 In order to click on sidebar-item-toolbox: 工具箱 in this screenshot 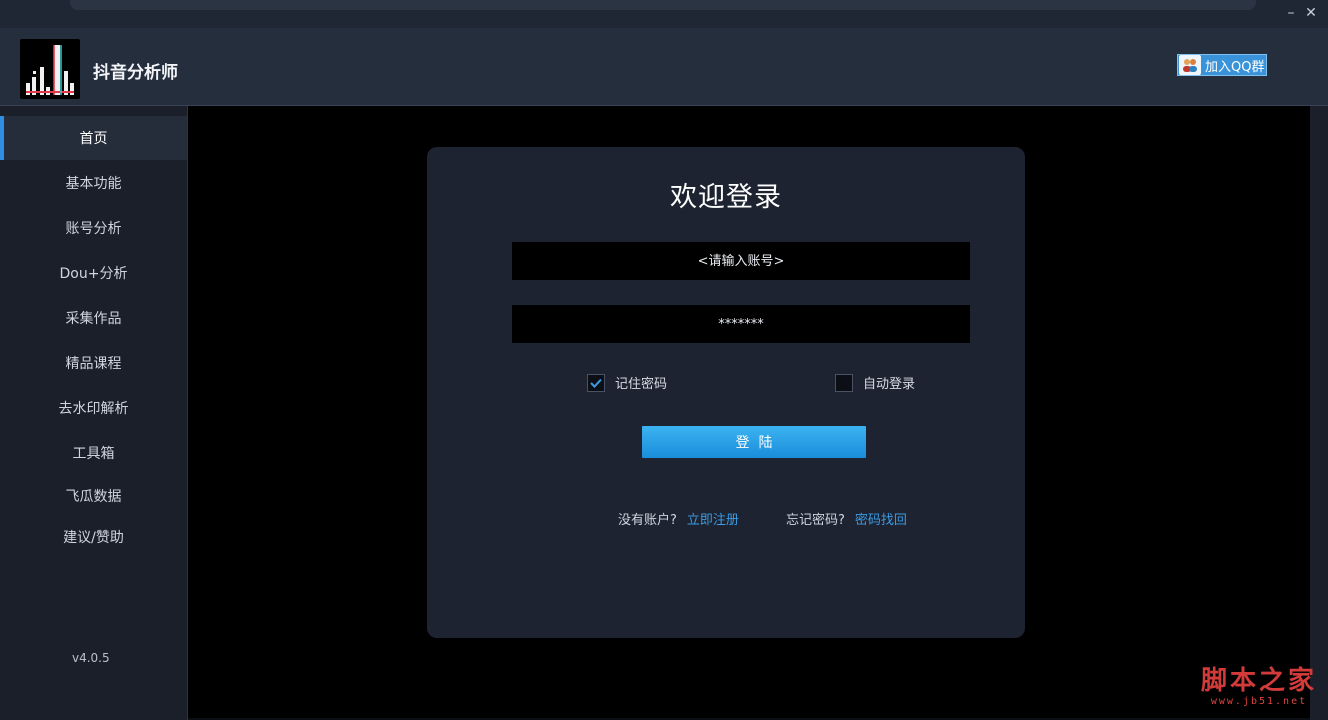, I will do `click(93, 453)`.